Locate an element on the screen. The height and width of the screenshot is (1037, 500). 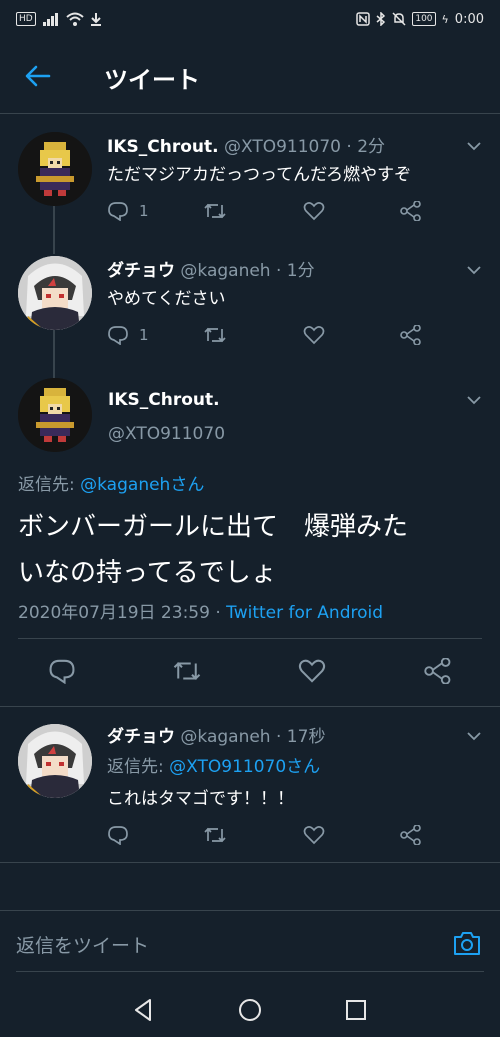
reply-input: 返信をツイート is located at coordinates (82, 944).